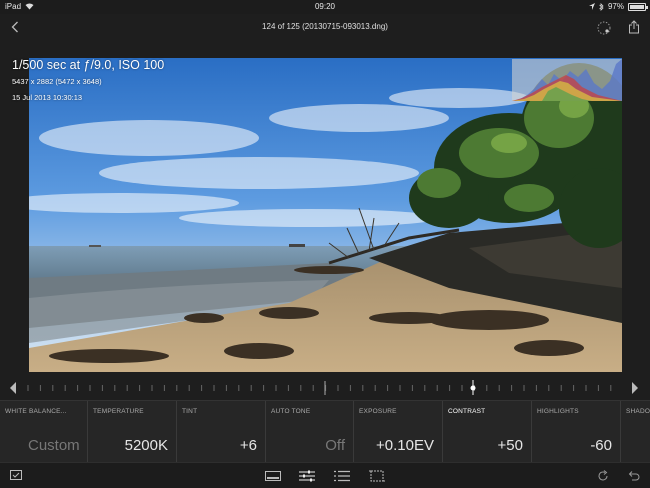 Image resolution: width=650 pixels, height=488 pixels. Describe the element at coordinates (567, 80) in the screenshot. I see `histogram` at that location.